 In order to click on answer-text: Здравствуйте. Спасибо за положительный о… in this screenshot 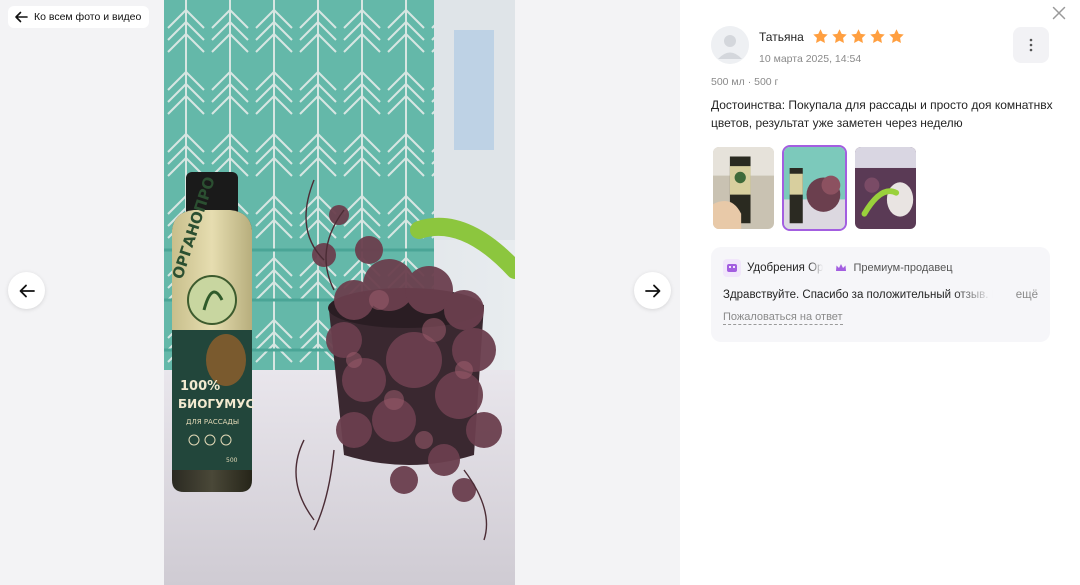, I will do `click(858, 295)`.